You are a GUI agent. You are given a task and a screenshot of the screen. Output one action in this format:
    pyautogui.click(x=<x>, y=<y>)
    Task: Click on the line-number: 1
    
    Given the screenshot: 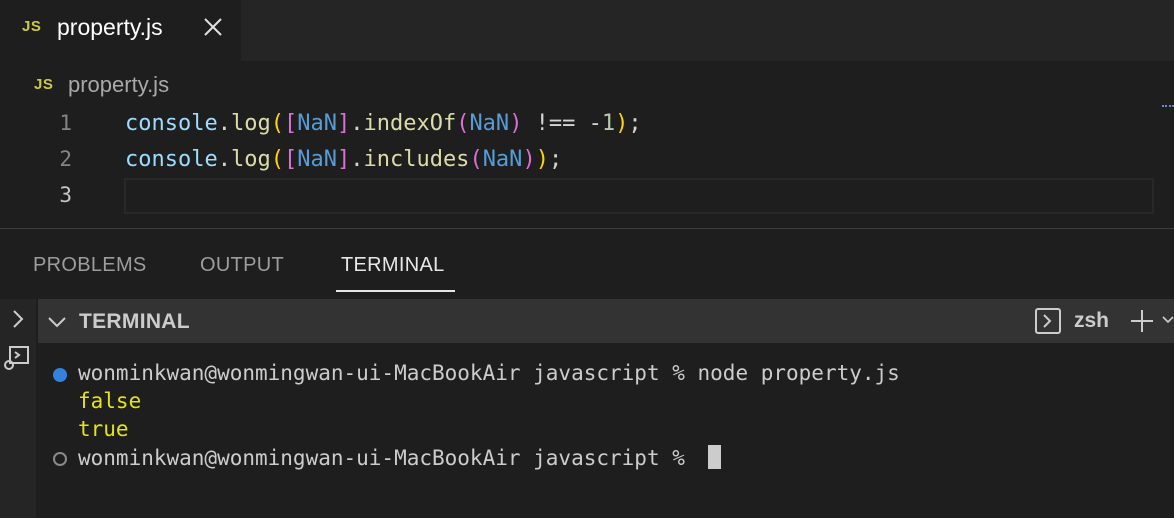 What is the action you would take?
    pyautogui.click(x=65, y=123)
    